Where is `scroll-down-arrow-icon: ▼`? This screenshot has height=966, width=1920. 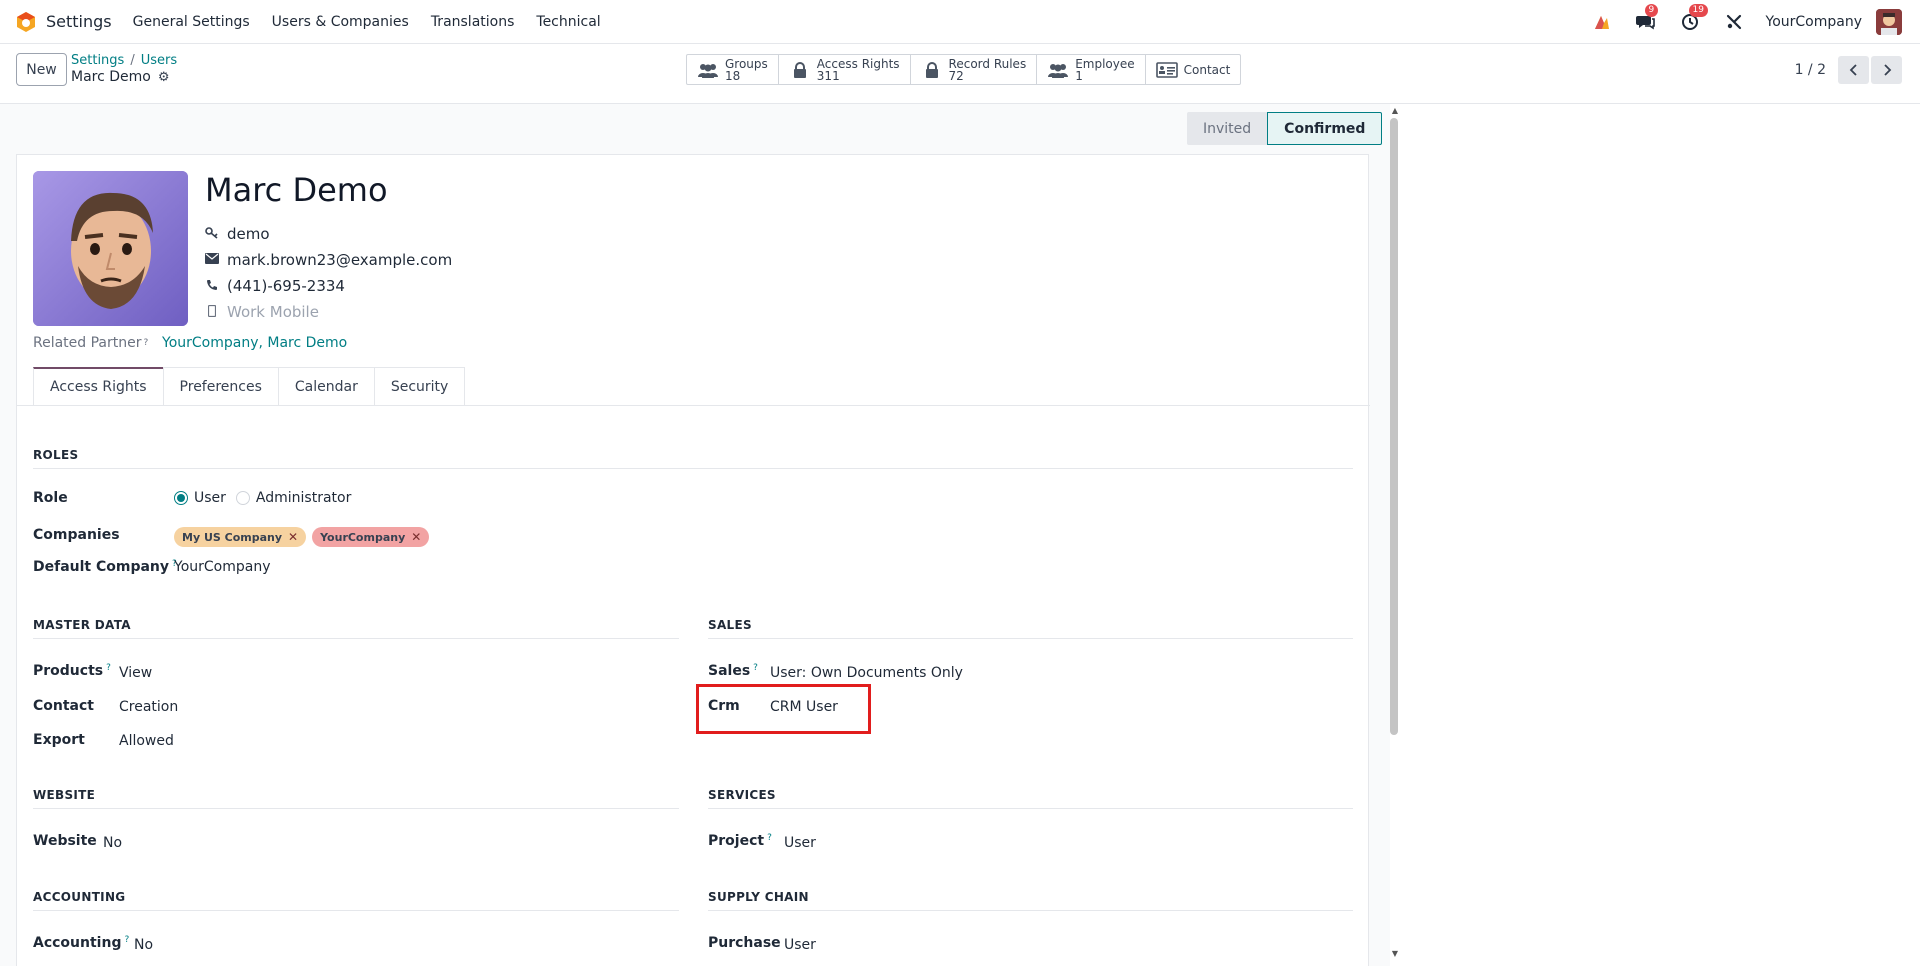 scroll-down-arrow-icon: ▼ is located at coordinates (1395, 954).